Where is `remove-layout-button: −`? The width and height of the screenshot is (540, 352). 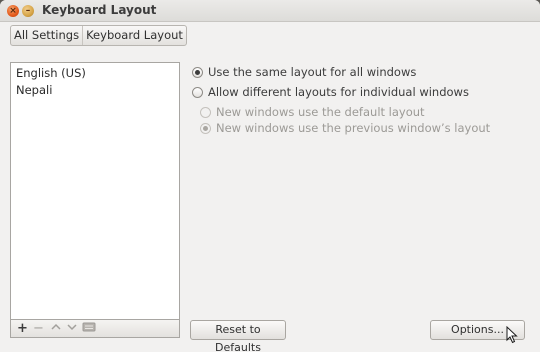 remove-layout-button: − is located at coordinates (38, 328).